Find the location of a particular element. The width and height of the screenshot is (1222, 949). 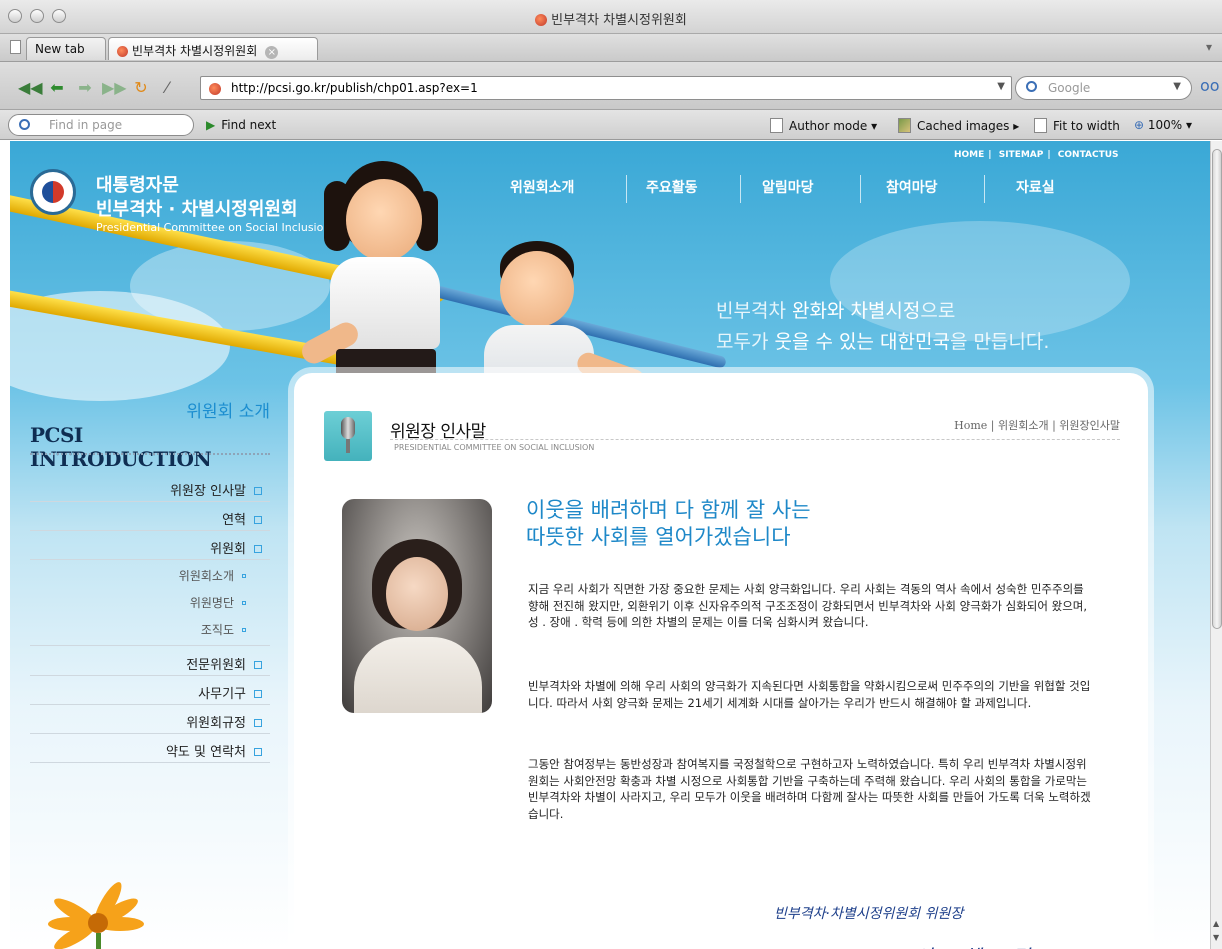

fast-forward-icon: ▶▶ is located at coordinates (114, 88).